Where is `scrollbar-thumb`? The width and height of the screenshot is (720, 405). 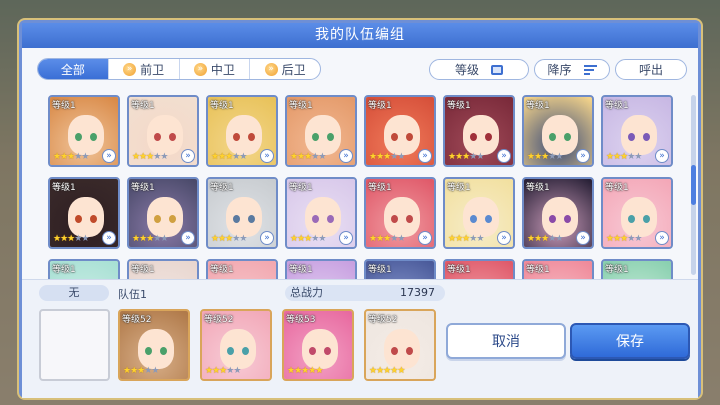 scrollbar-thumb is located at coordinates (693, 185).